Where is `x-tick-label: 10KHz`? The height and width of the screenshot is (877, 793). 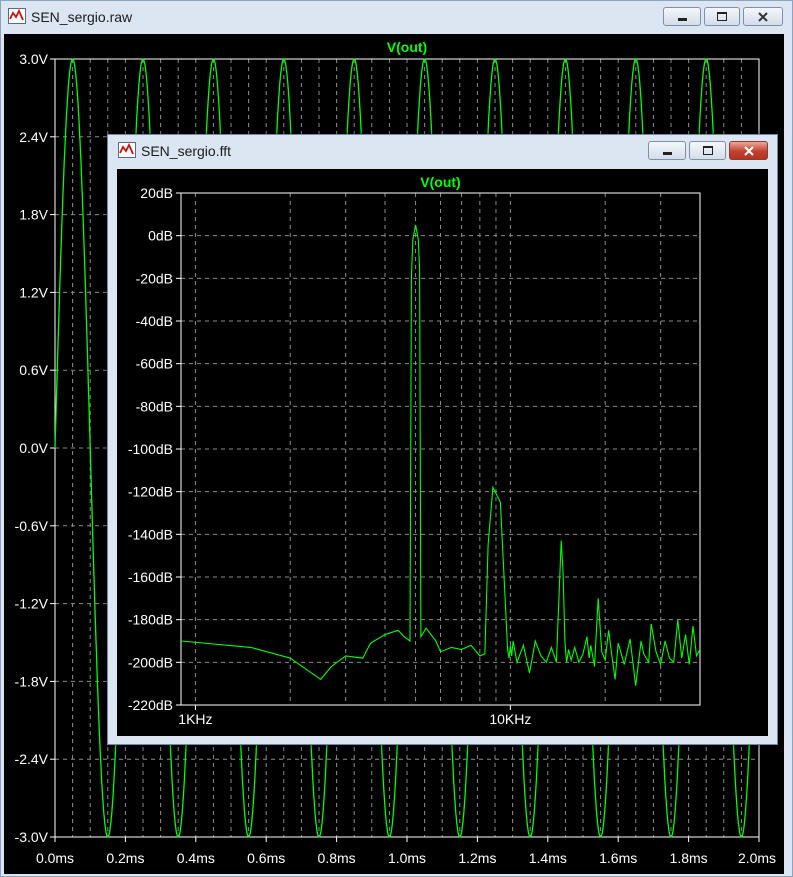 x-tick-label: 10KHz is located at coordinates (510, 719).